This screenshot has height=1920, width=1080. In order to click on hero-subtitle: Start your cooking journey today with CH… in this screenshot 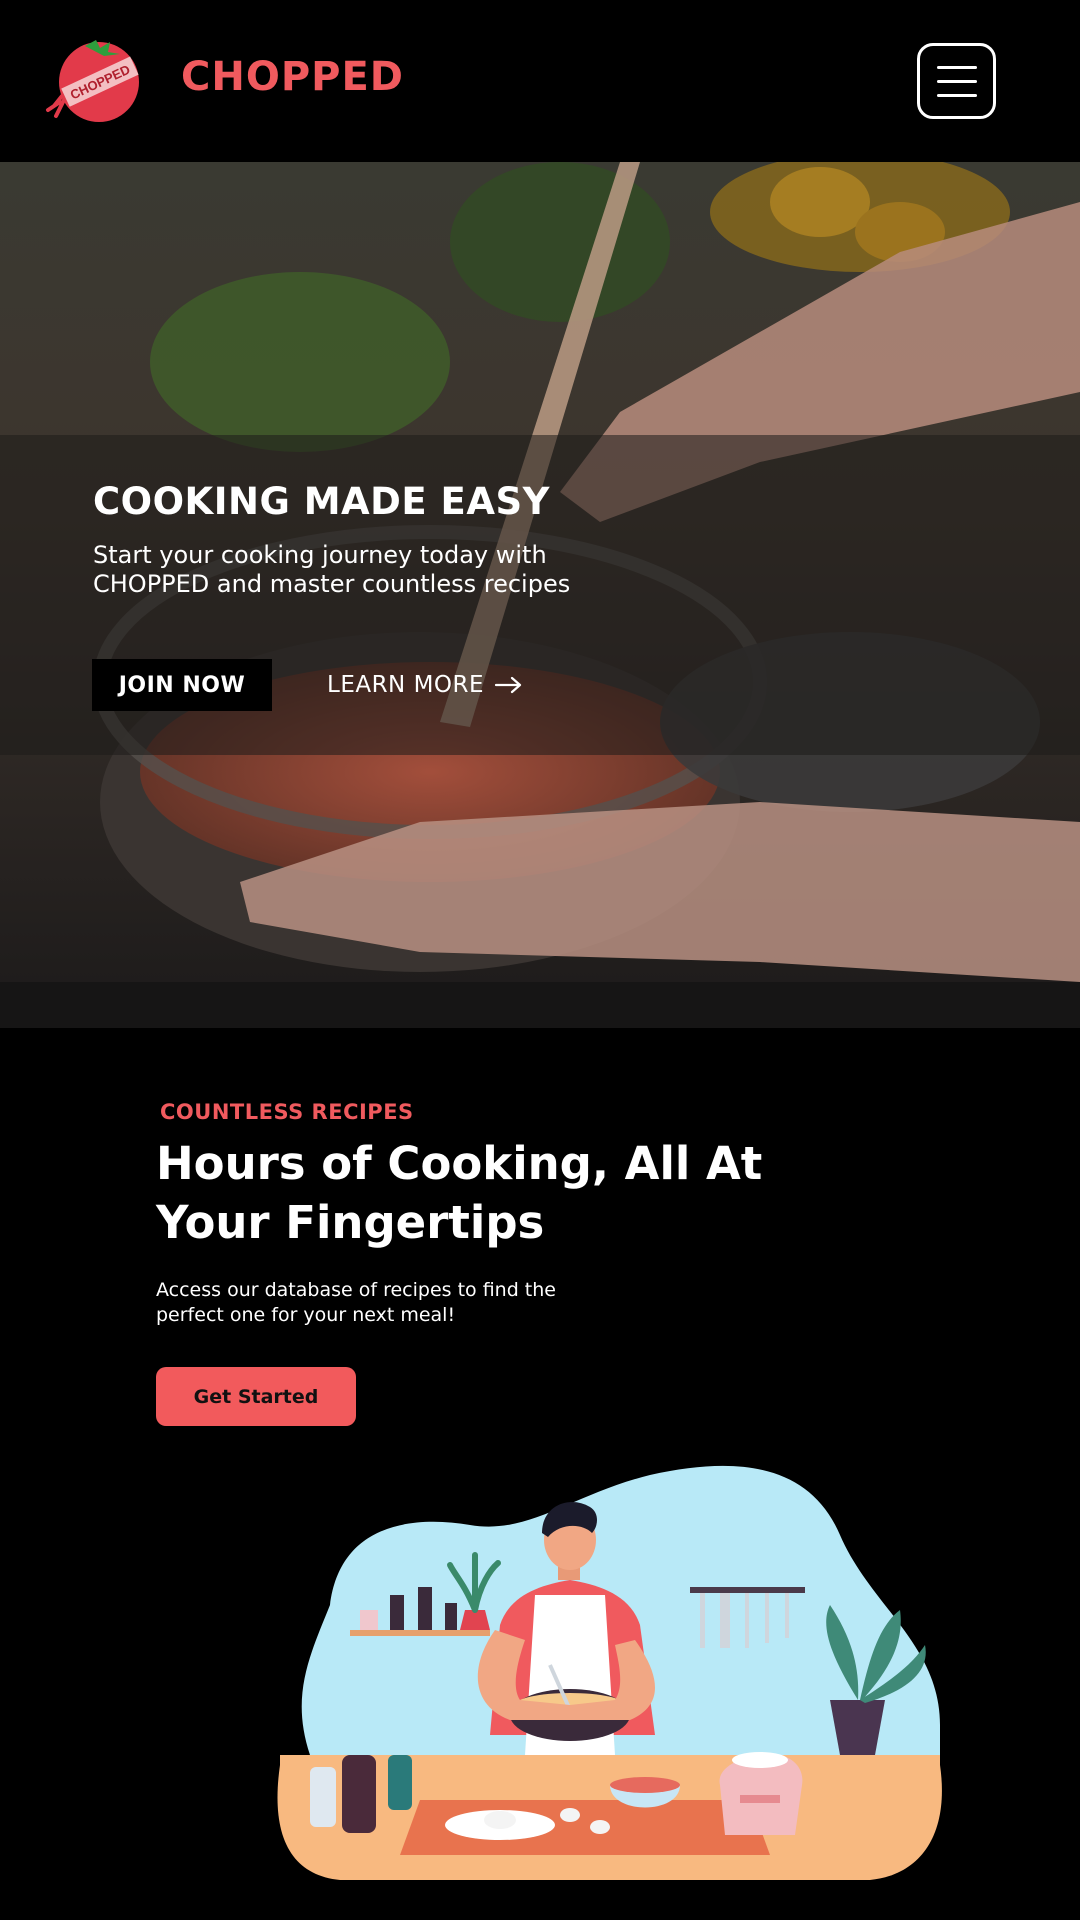, I will do `click(332, 569)`.